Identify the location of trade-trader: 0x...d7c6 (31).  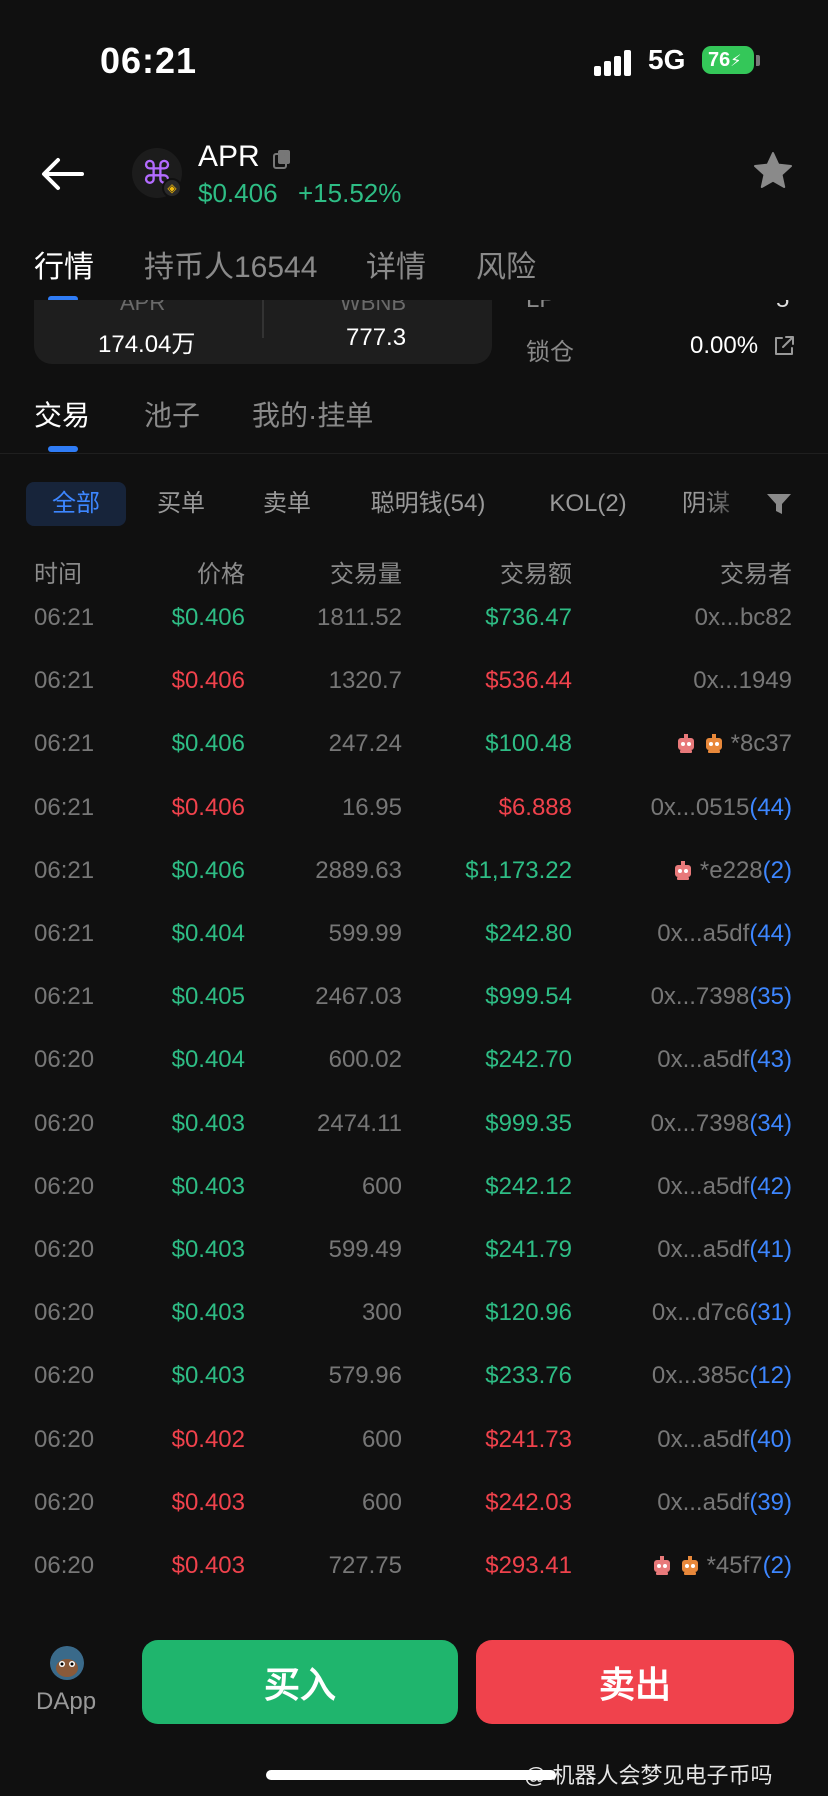
(722, 1313).